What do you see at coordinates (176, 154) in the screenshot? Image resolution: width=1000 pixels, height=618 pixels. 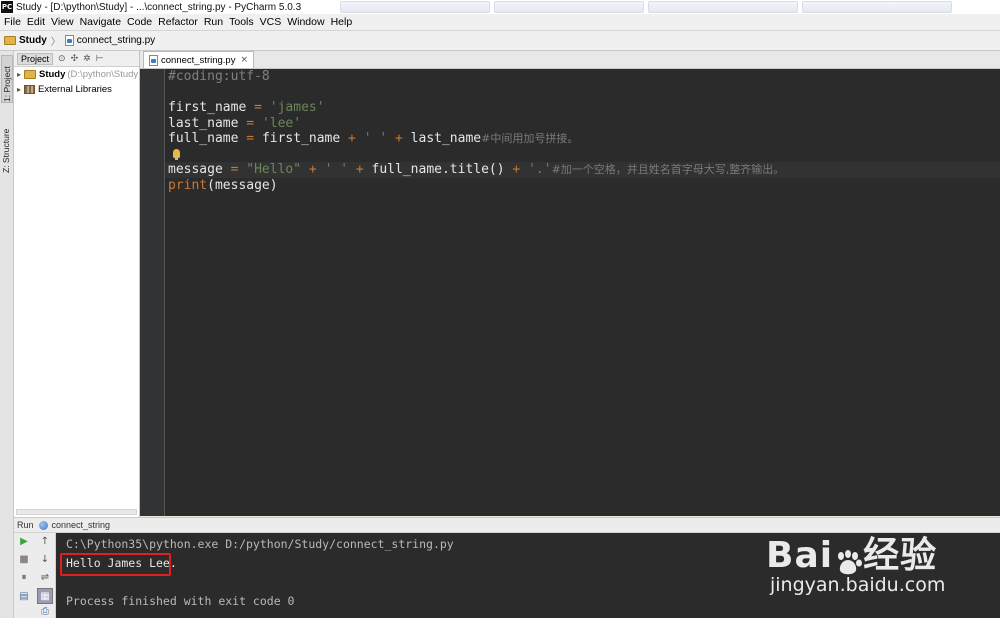 I see `intention-lightbulb-icon` at bounding box center [176, 154].